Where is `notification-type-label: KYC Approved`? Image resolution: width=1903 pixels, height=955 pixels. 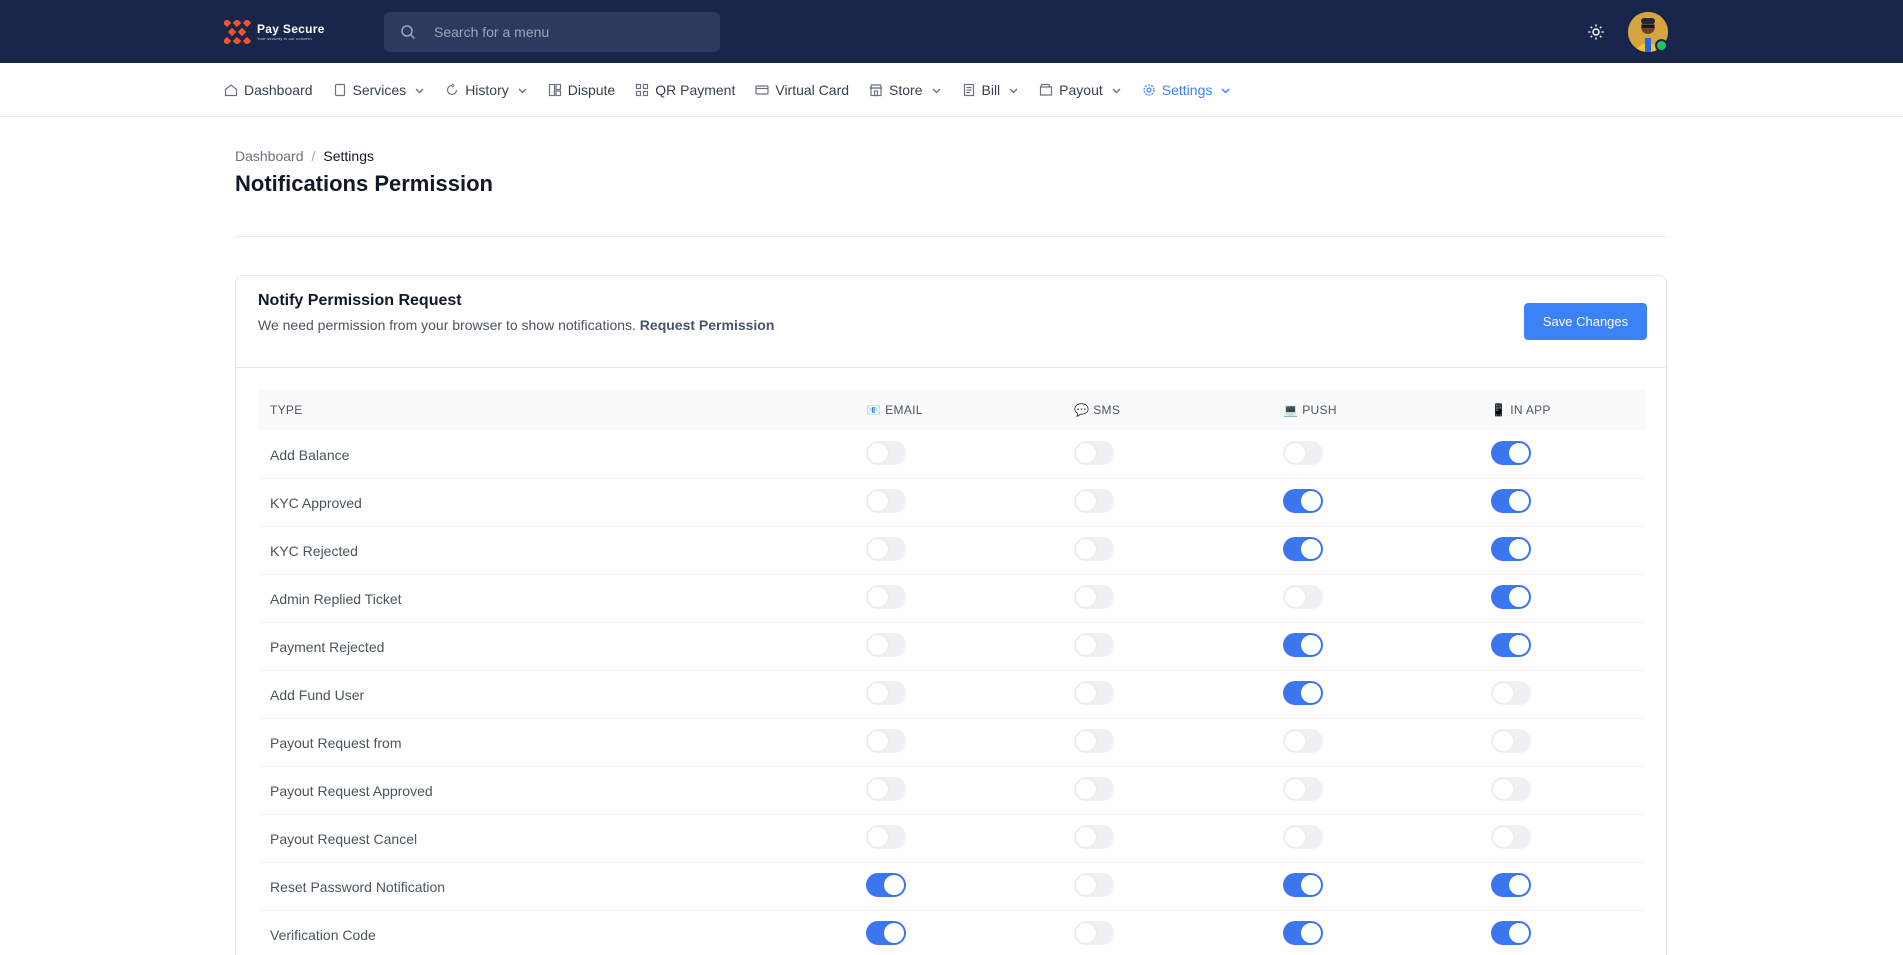
notification-type-label: KYC Approved is located at coordinates (316, 502).